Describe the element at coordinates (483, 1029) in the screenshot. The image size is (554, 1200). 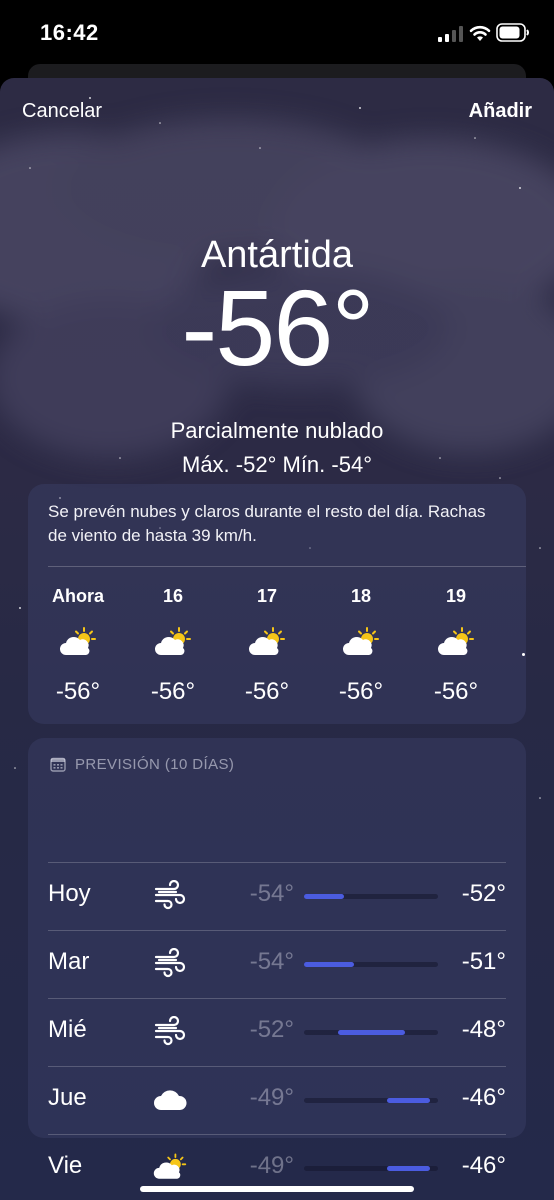
I see `day-high-temp: -48°` at that location.